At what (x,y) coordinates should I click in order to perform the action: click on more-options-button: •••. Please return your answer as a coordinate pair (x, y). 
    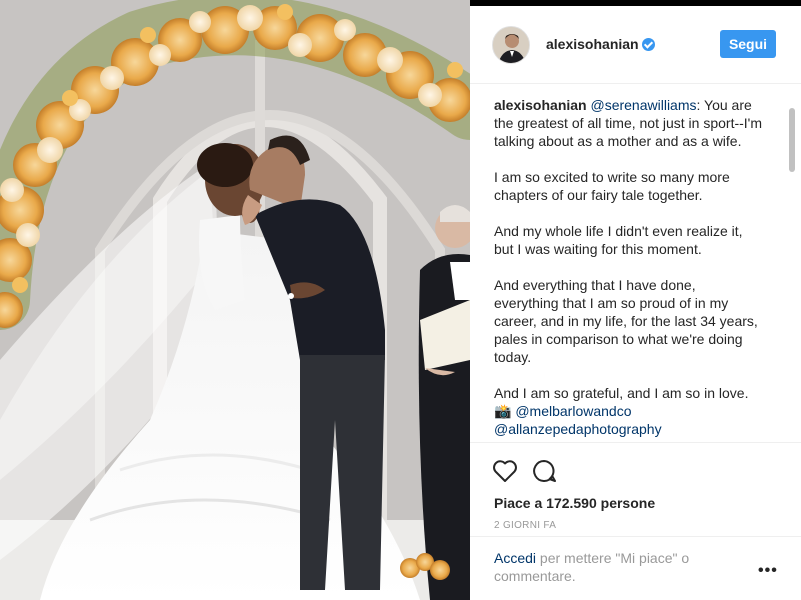
    Looking at the image, I should click on (768, 571).